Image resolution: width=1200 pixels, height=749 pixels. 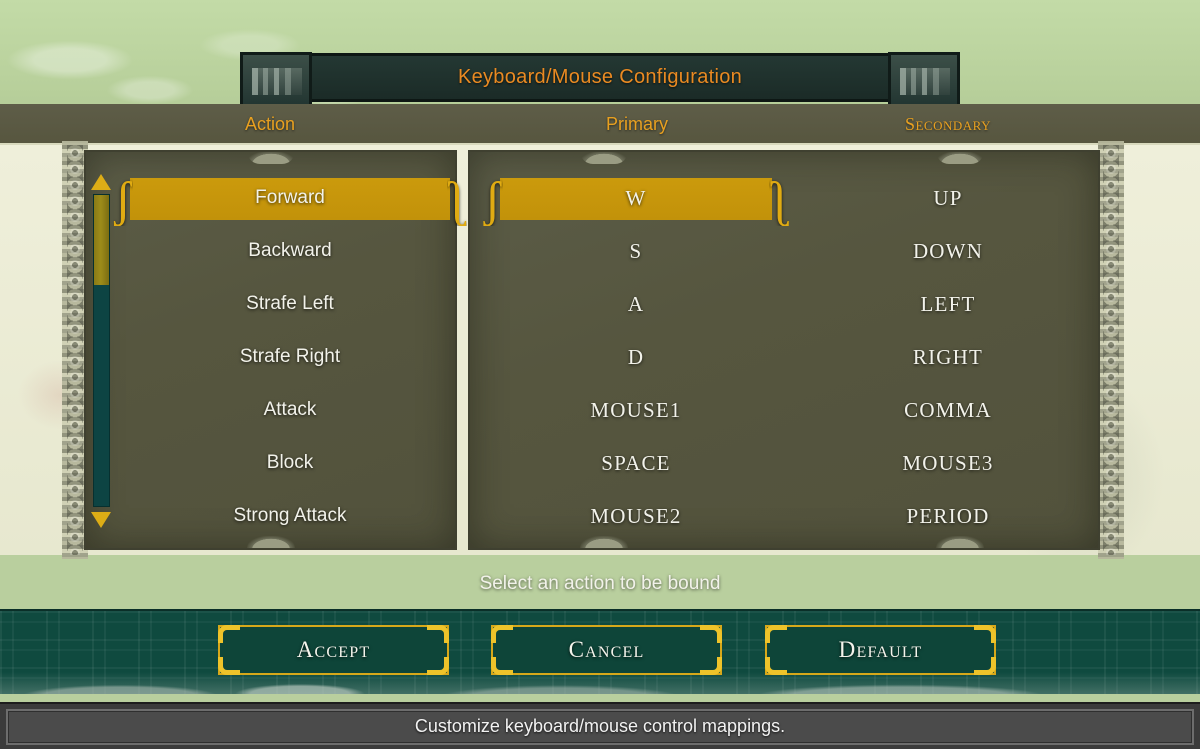 I want to click on cell-action-label: Forward, so click(x=290, y=197).